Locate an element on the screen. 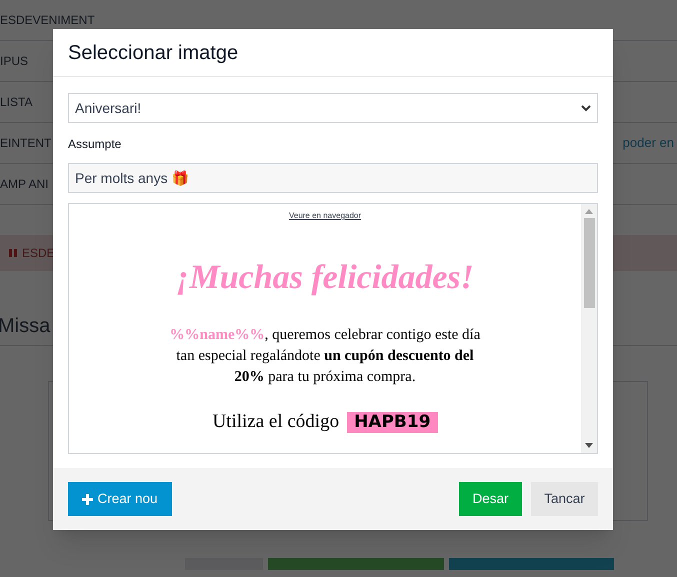 This screenshot has height=577, width=677. pause-icon is located at coordinates (13, 253).